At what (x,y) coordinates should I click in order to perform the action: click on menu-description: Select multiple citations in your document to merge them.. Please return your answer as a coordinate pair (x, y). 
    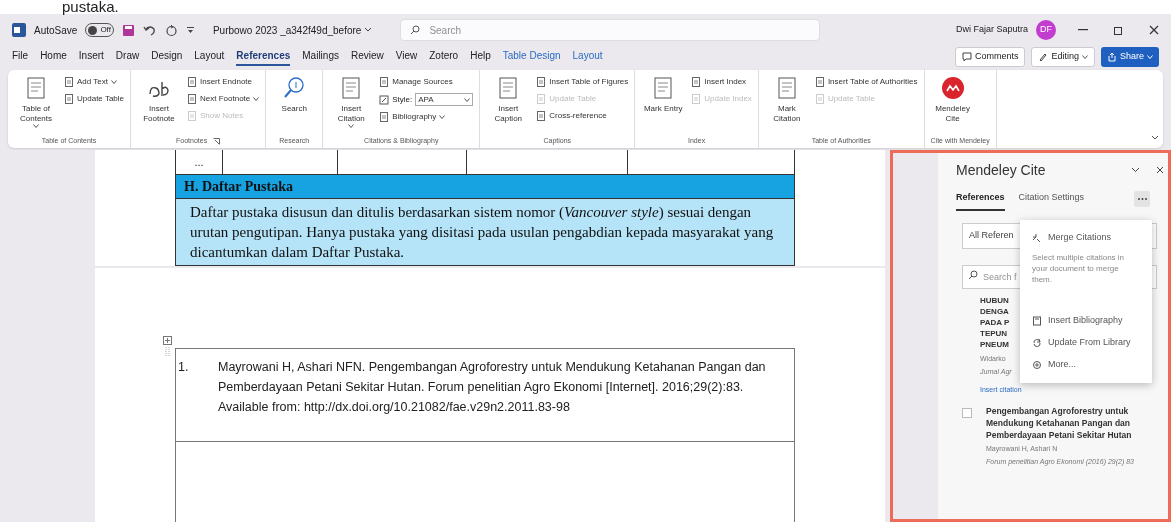
    Looking at the image, I should click on (1079, 268).